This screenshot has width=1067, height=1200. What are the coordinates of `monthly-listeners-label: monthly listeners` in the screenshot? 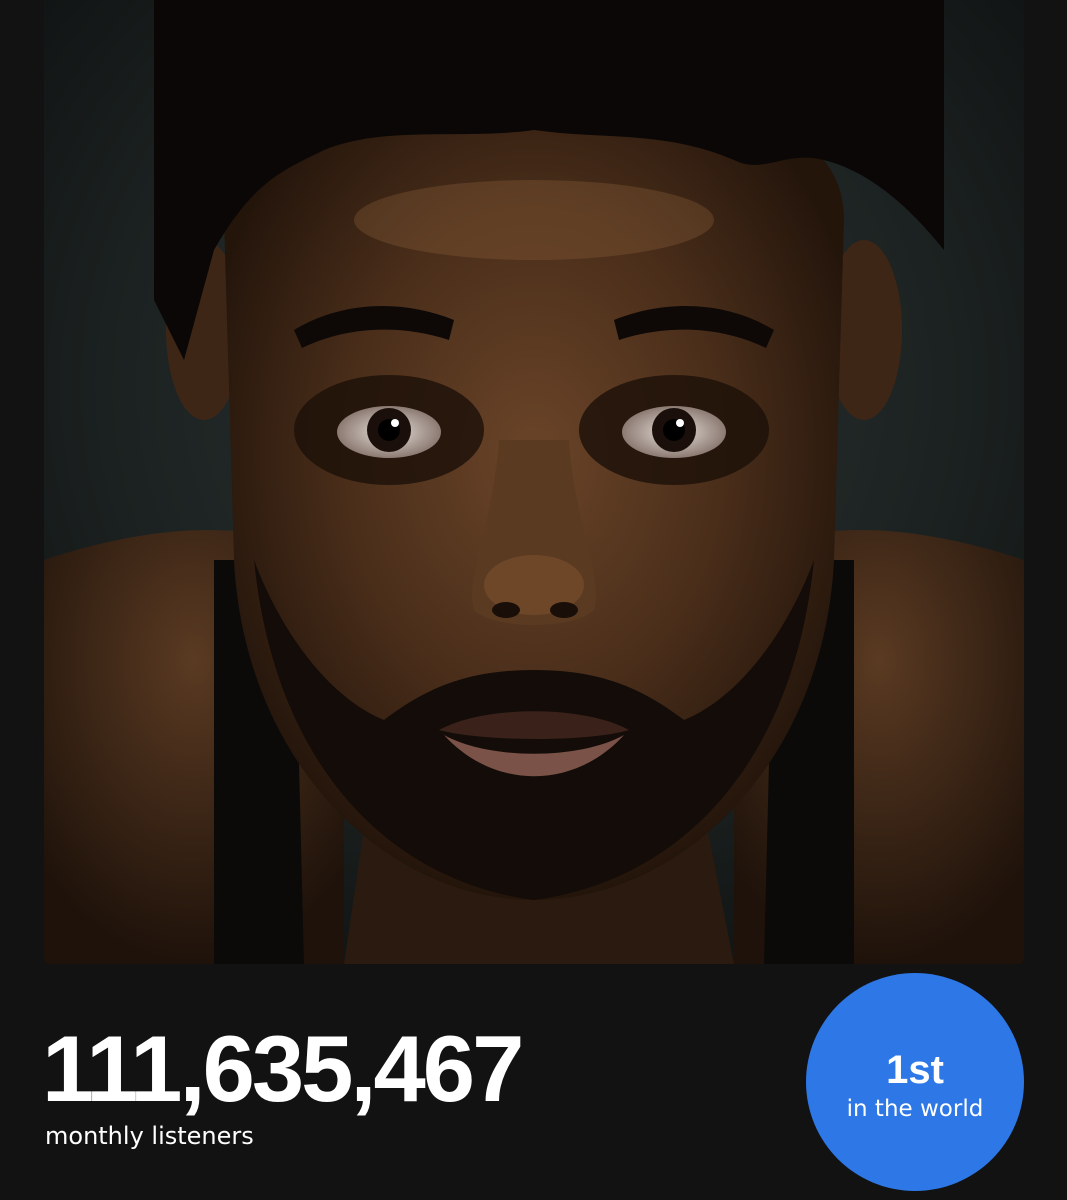 It's located at (149, 1136).